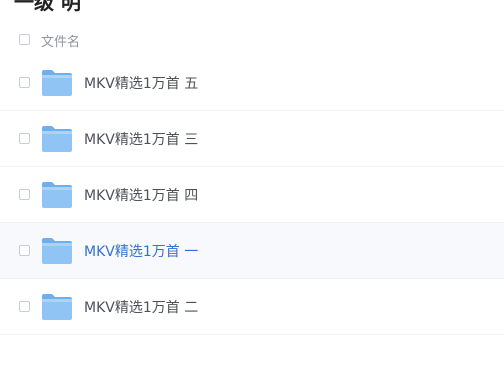 The image size is (504, 380). I want to click on select-all-checkbox, so click(24, 39).